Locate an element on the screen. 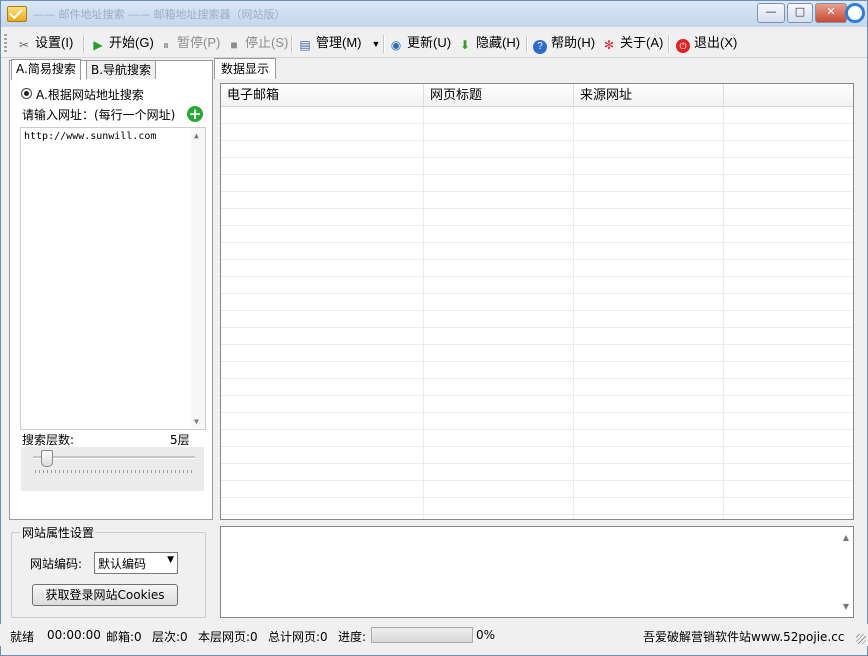 This screenshot has width=868, height=656. progress-bar is located at coordinates (422, 635).